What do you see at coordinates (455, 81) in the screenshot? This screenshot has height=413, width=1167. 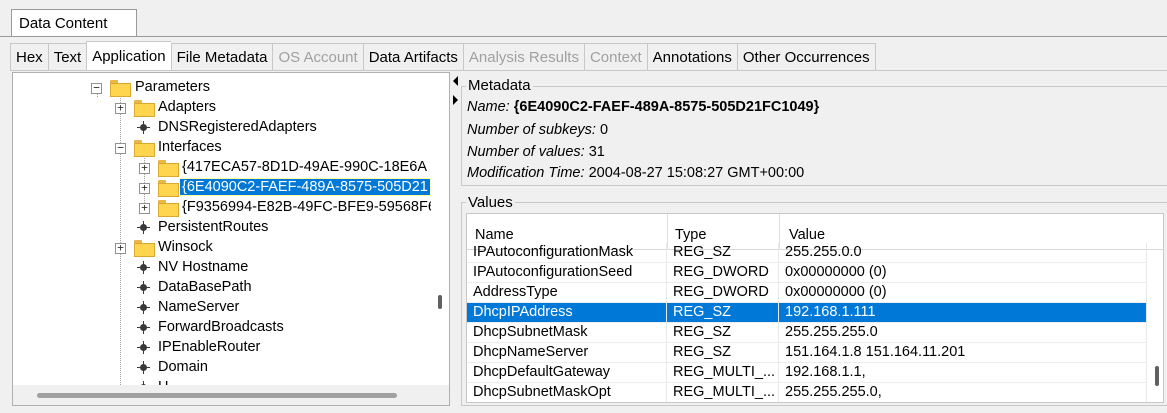 I see `collapse-left-icon` at bounding box center [455, 81].